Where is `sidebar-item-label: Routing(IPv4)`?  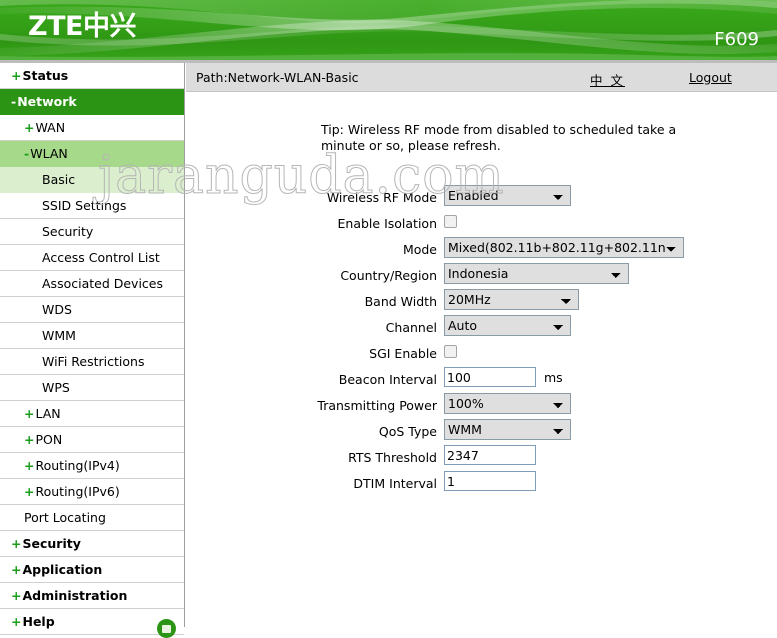 sidebar-item-label: Routing(IPv4) is located at coordinates (77, 465).